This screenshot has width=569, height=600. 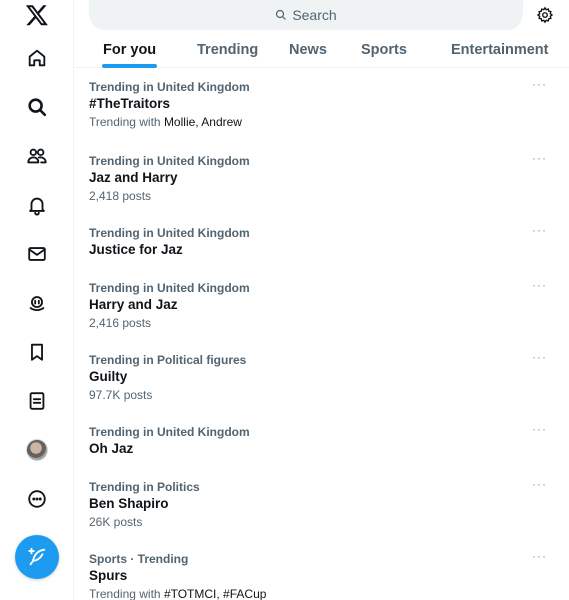 I want to click on trend-name: #TheTraitors, so click(x=130, y=103).